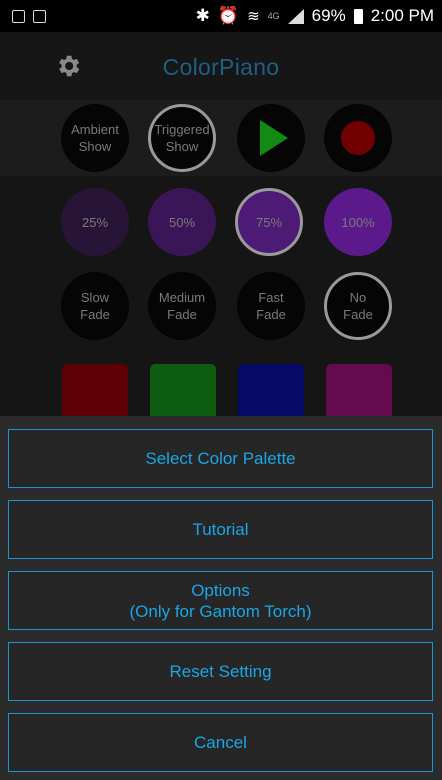 The width and height of the screenshot is (442, 780). I want to click on tutorial-label: Tutorial, so click(220, 529).